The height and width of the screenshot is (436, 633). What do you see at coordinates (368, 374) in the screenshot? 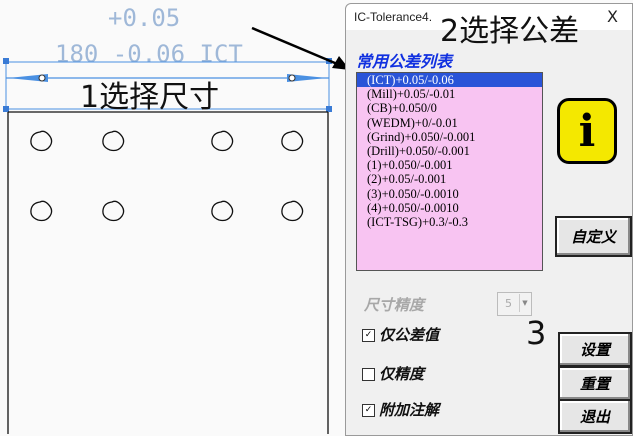
I see `checkbox-precision-only` at bounding box center [368, 374].